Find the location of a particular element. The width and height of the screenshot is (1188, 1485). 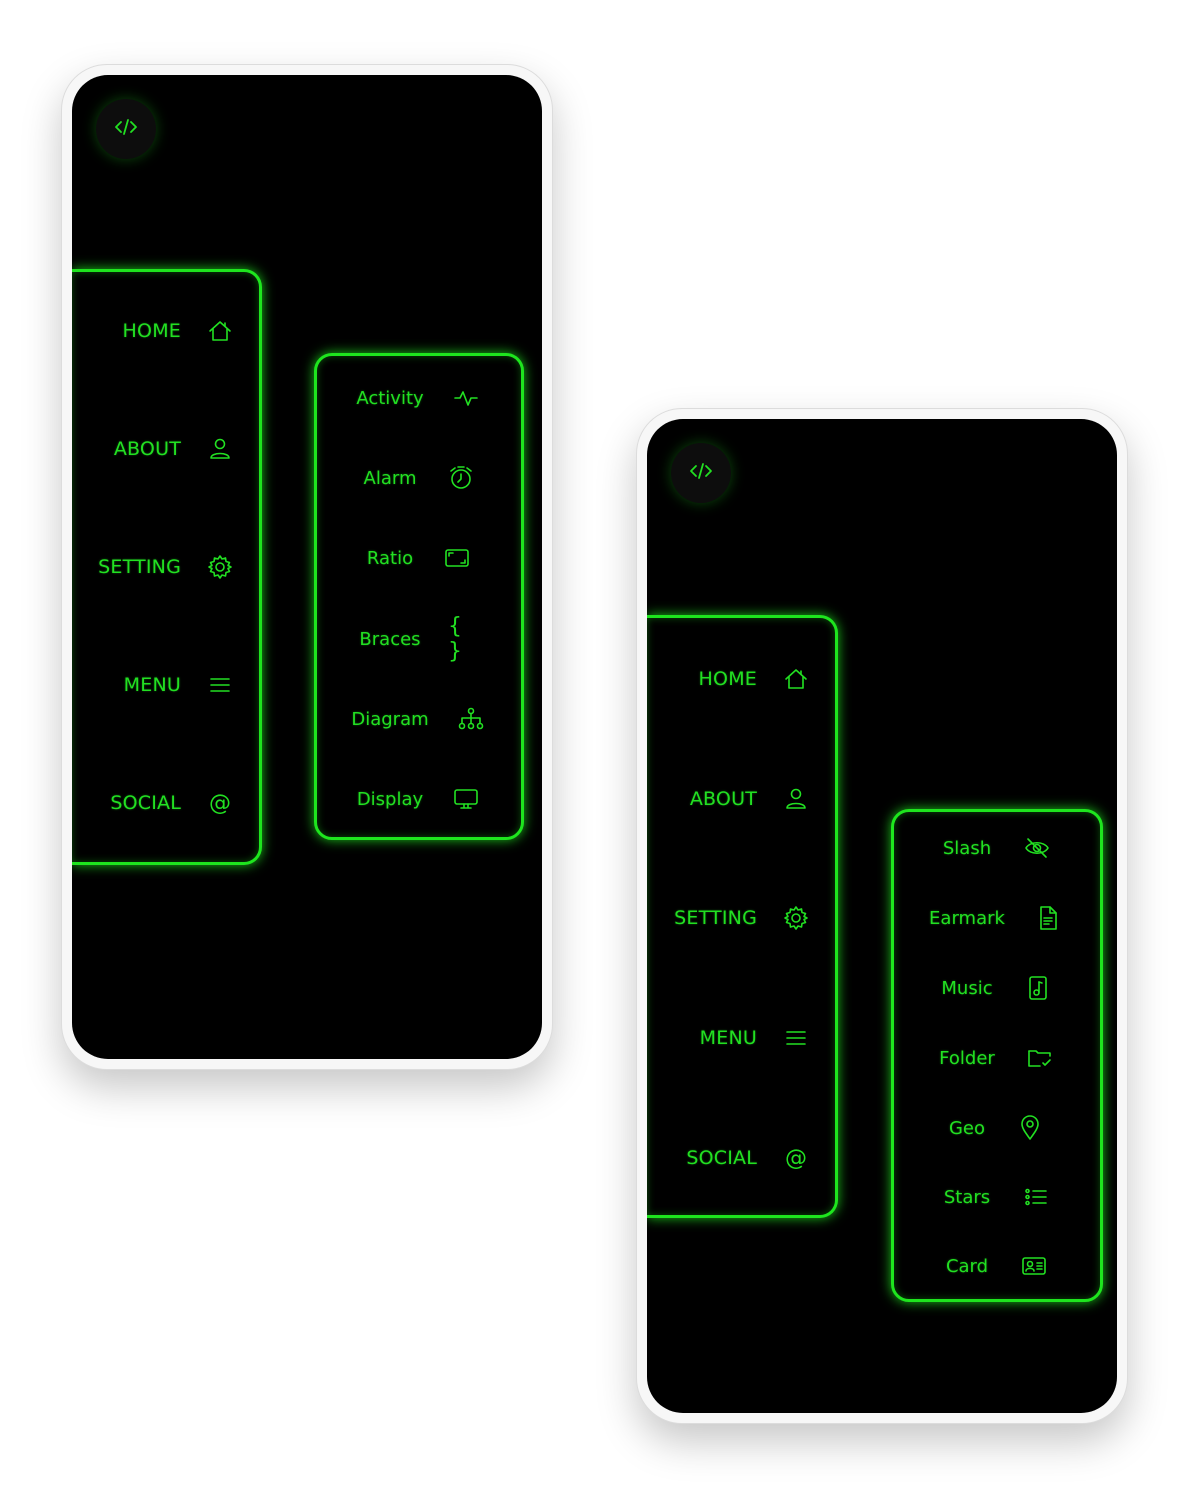

submenu-item-slash: Slash is located at coordinates (997, 848).